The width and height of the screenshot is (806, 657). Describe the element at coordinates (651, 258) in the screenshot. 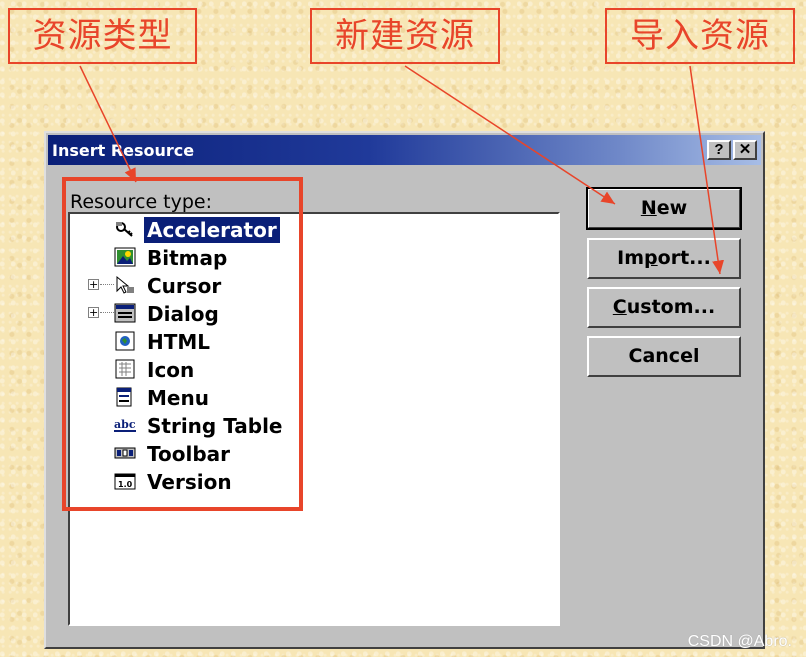

I see `import-button-accesskey: p` at that location.